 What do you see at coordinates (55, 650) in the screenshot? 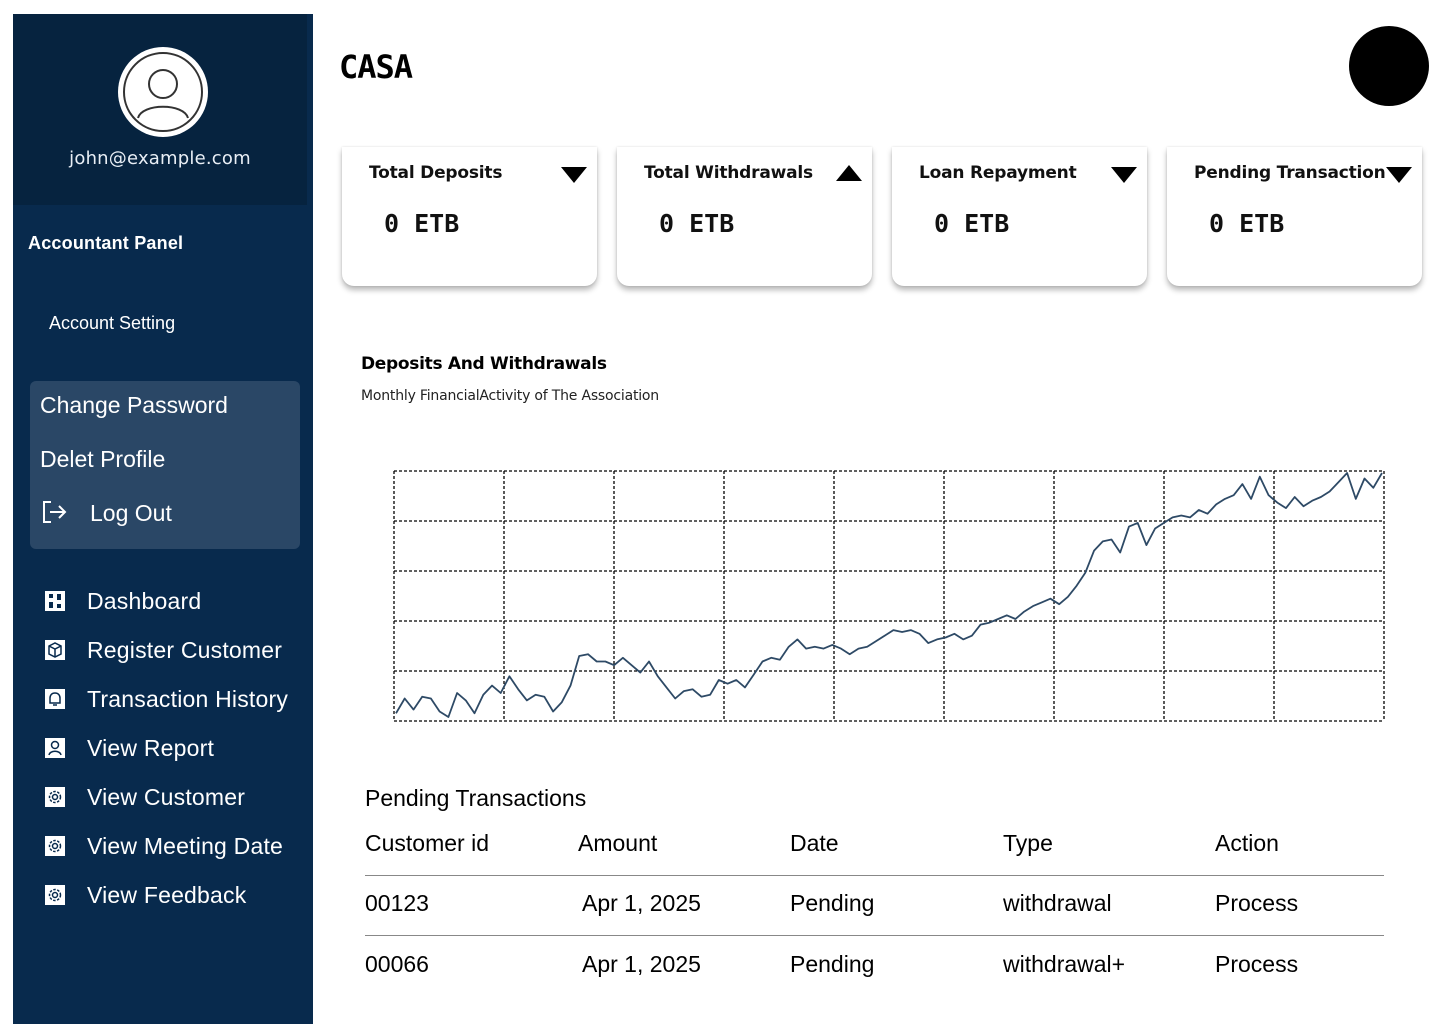
I see `package-icon` at bounding box center [55, 650].